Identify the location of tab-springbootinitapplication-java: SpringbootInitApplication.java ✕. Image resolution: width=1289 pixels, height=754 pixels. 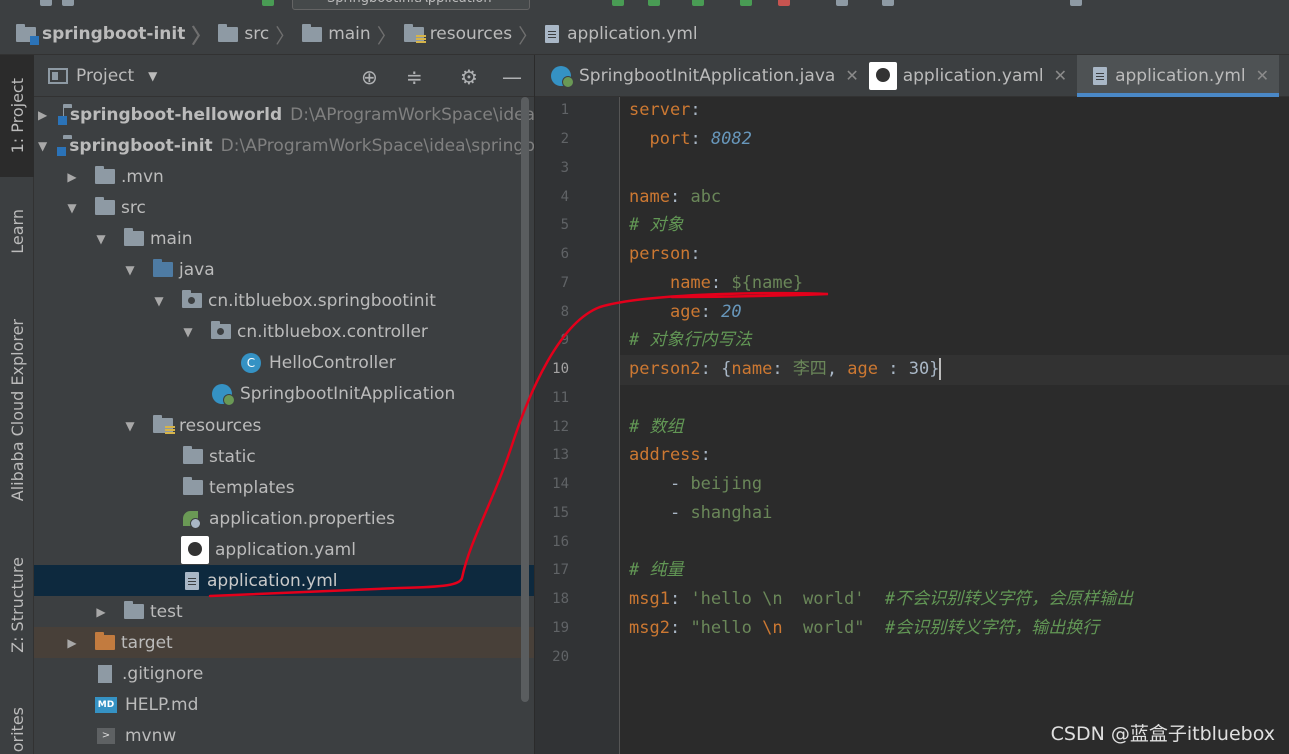
(702, 75).